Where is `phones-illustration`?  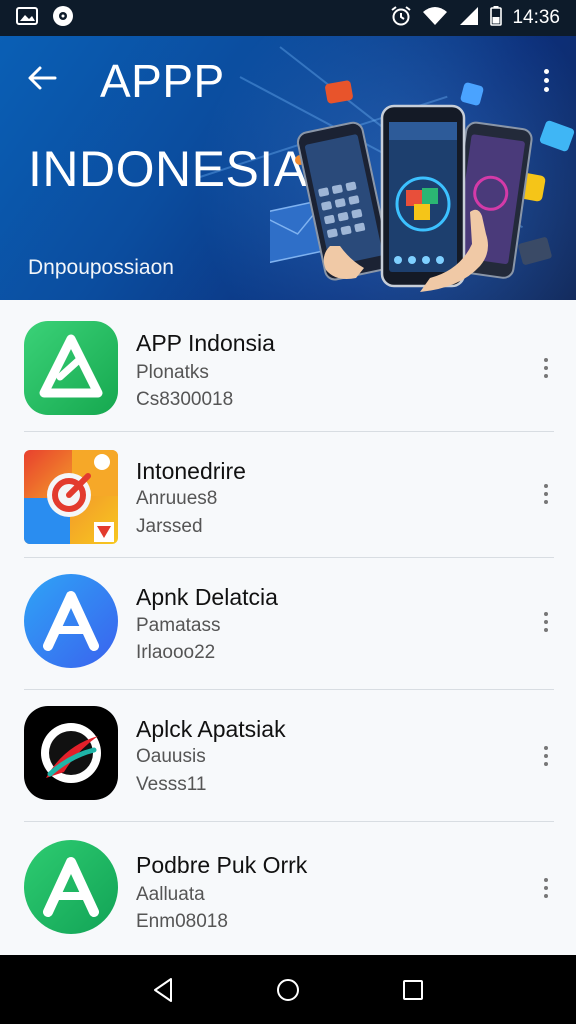 phones-illustration is located at coordinates (422, 186).